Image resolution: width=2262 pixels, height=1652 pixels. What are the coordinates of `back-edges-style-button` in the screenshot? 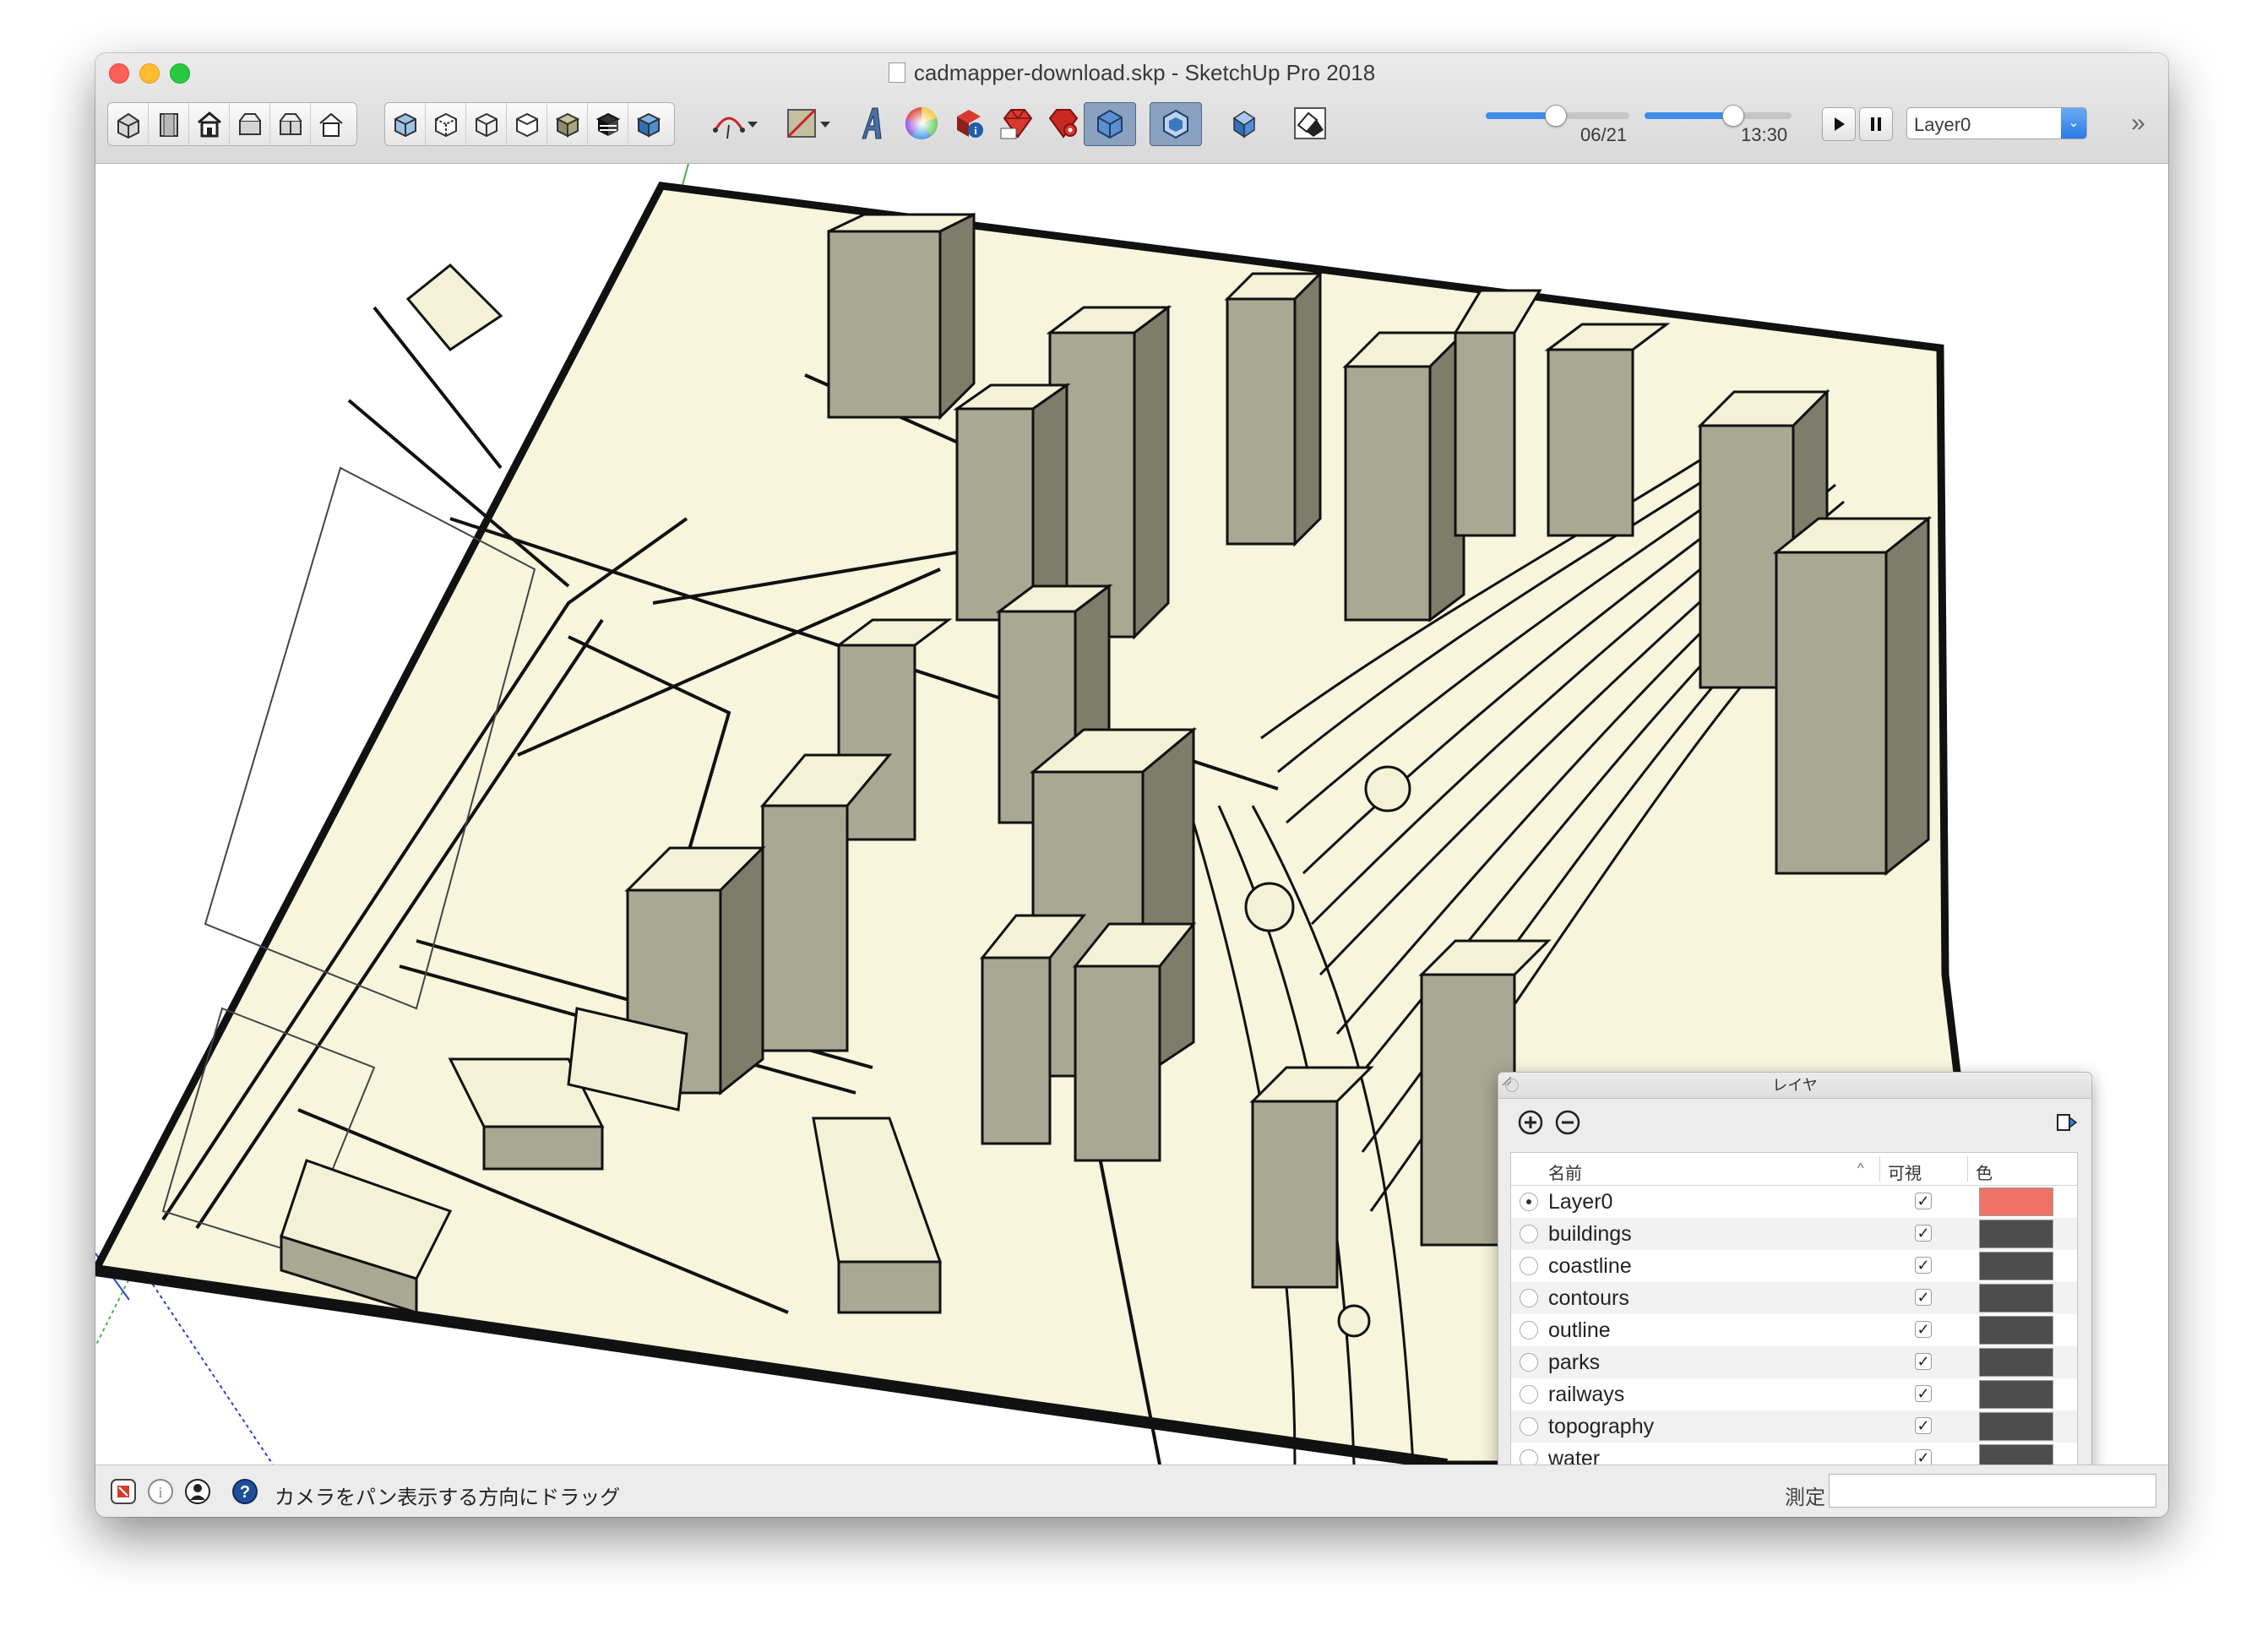 It's located at (446, 124).